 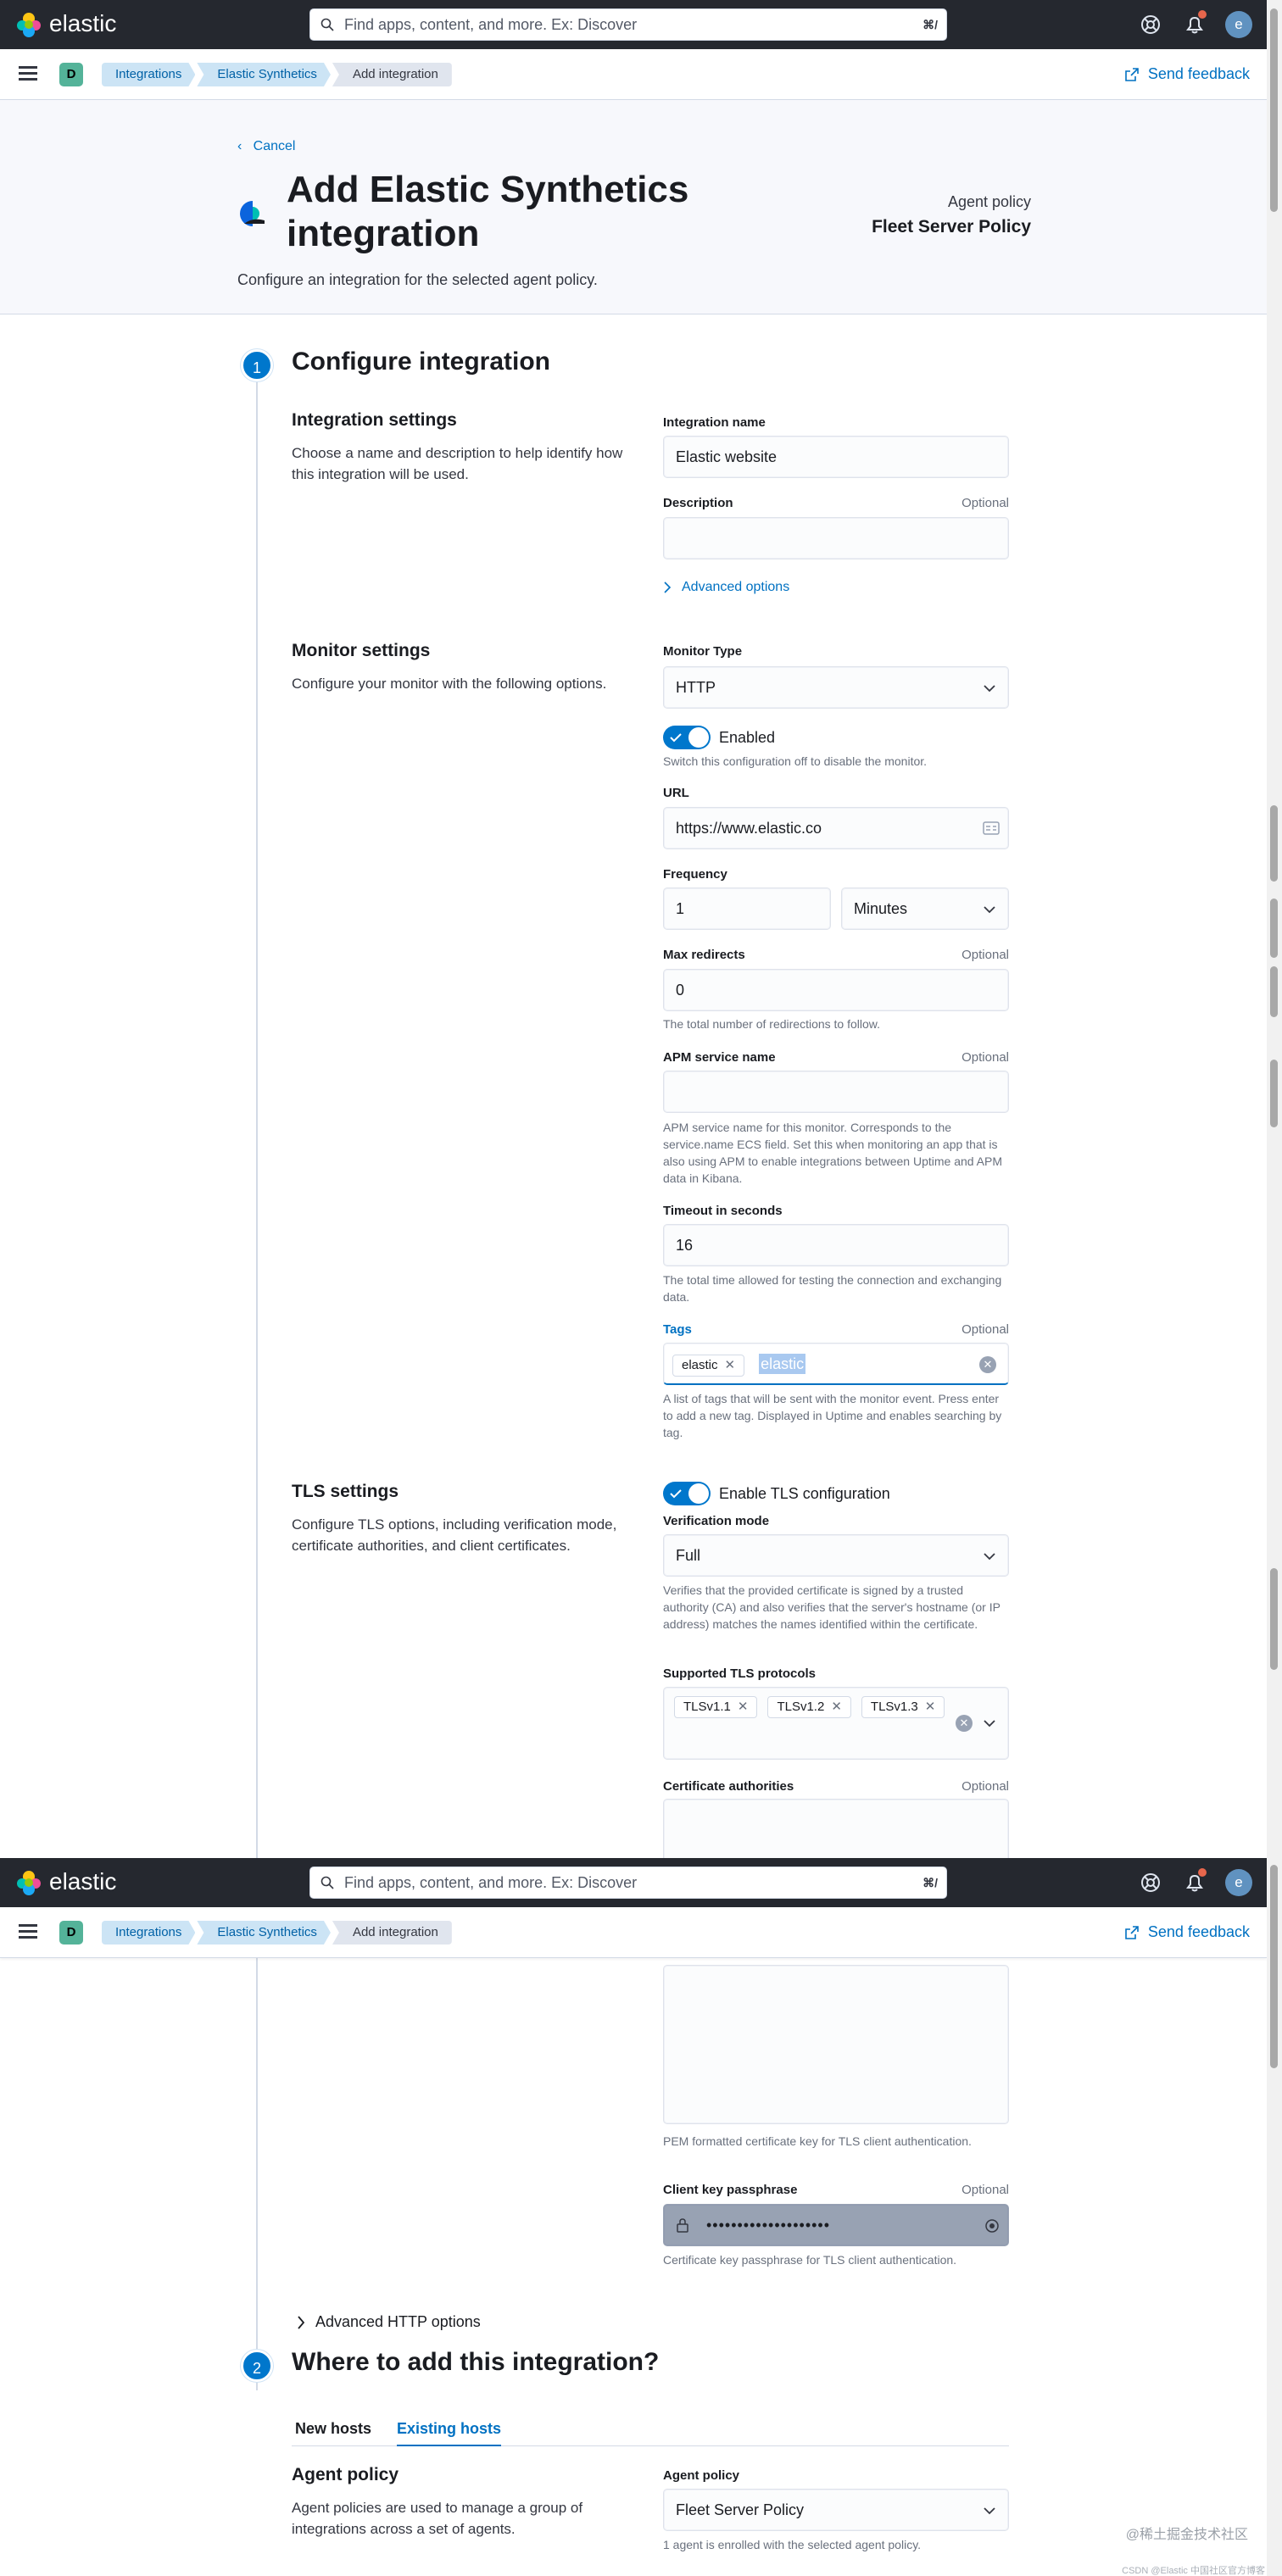 I want to click on max-redirects-input, so click(x=836, y=990).